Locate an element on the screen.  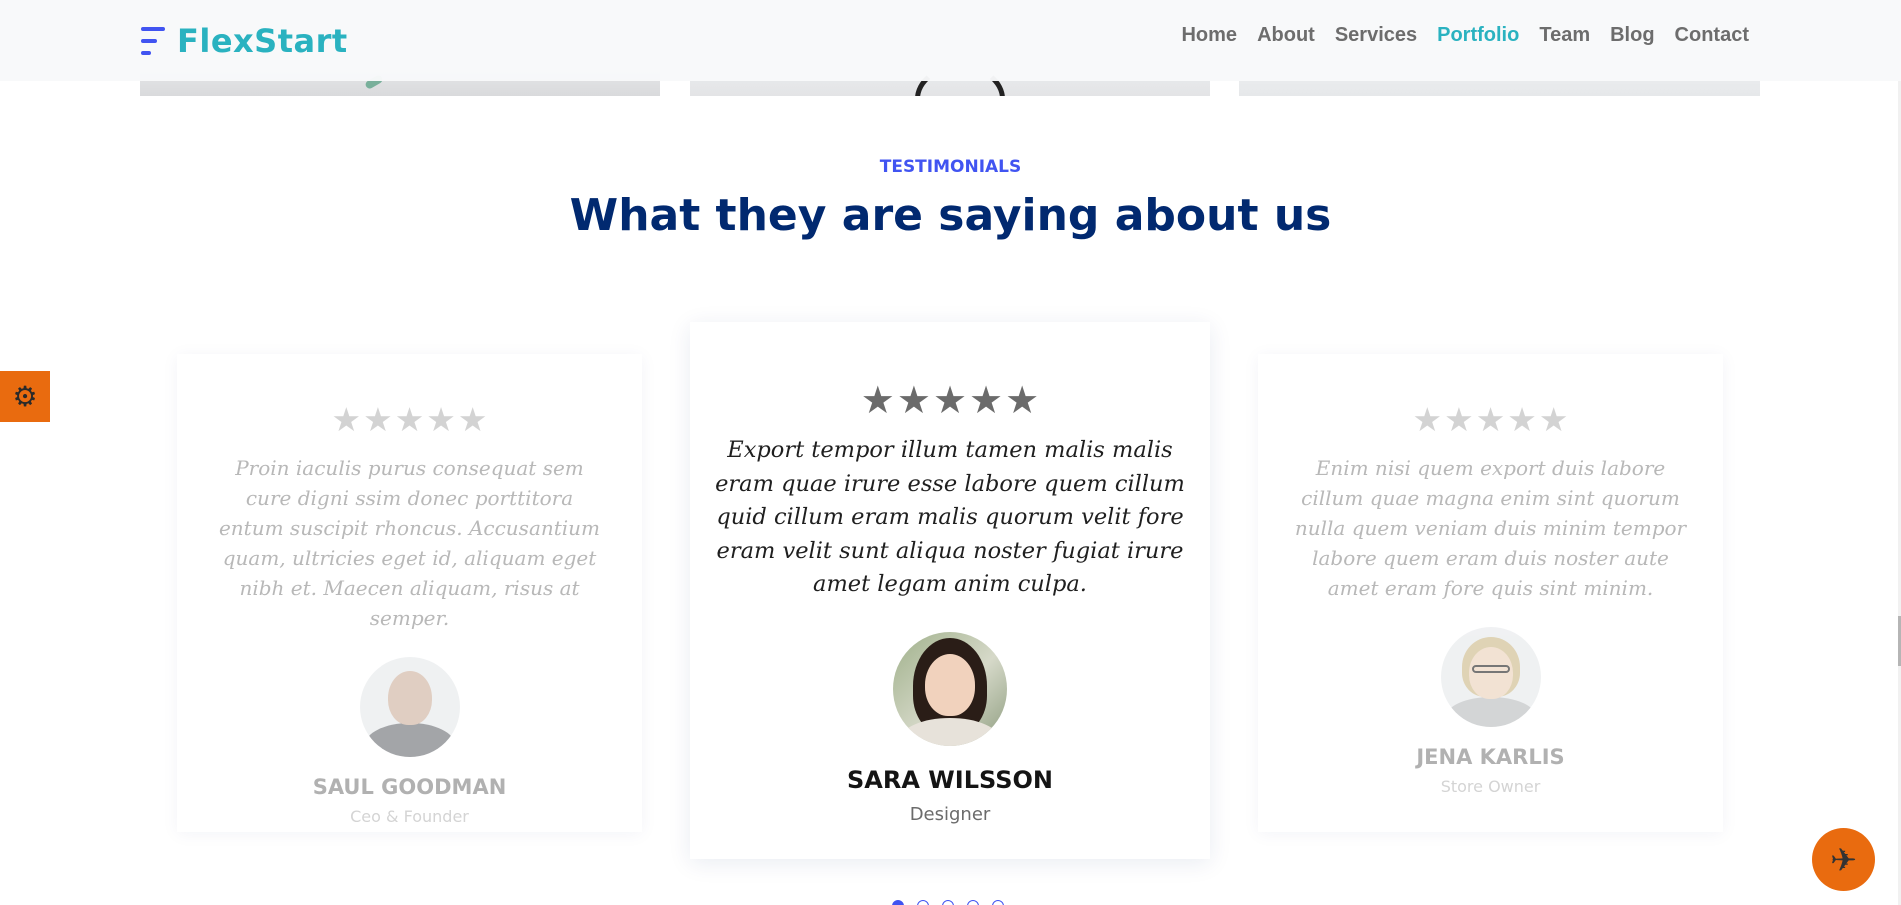
settings-button: ⚙ is located at coordinates (25, 396).